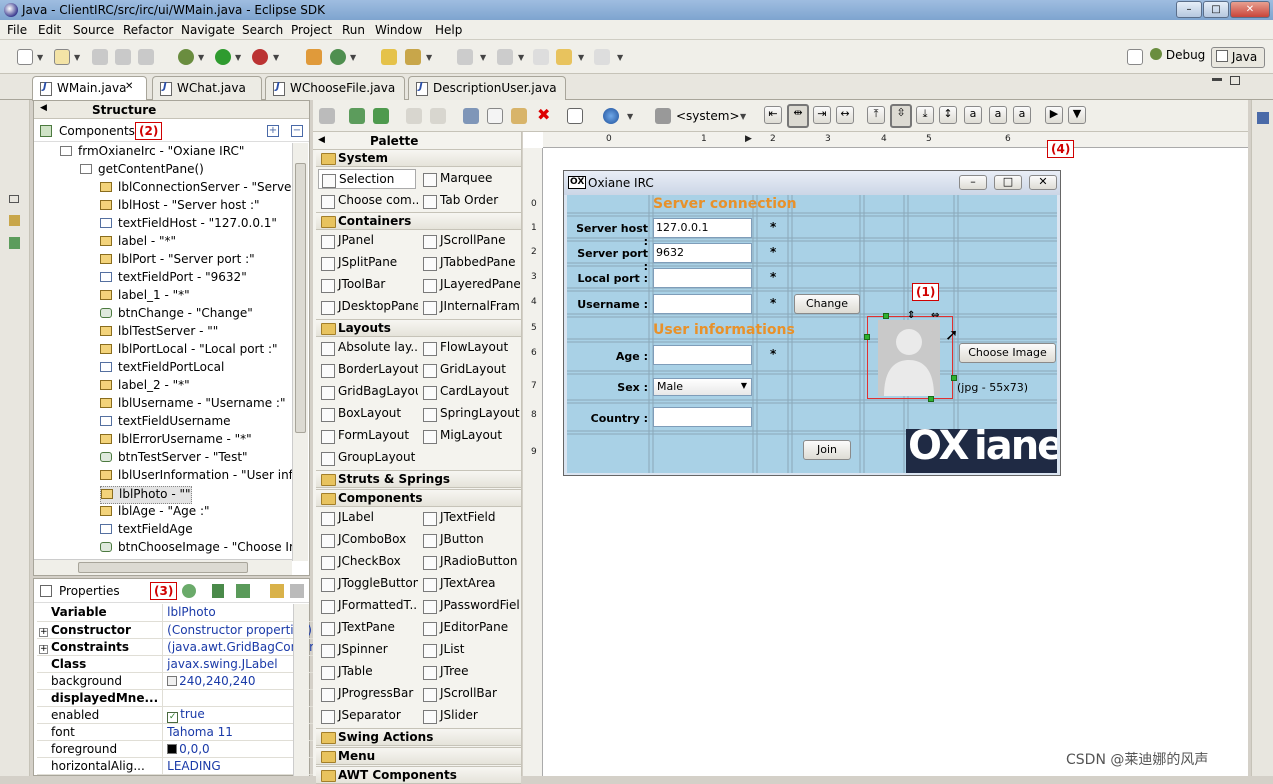  I want to click on goto-definition-icon, so click(218, 591).